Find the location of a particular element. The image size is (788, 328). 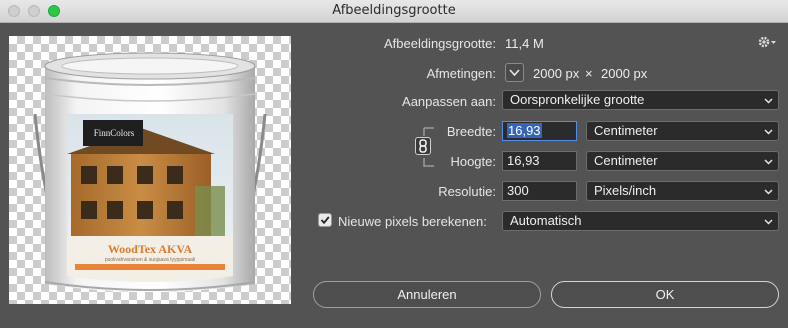

ok-button: OK is located at coordinates (665, 294).